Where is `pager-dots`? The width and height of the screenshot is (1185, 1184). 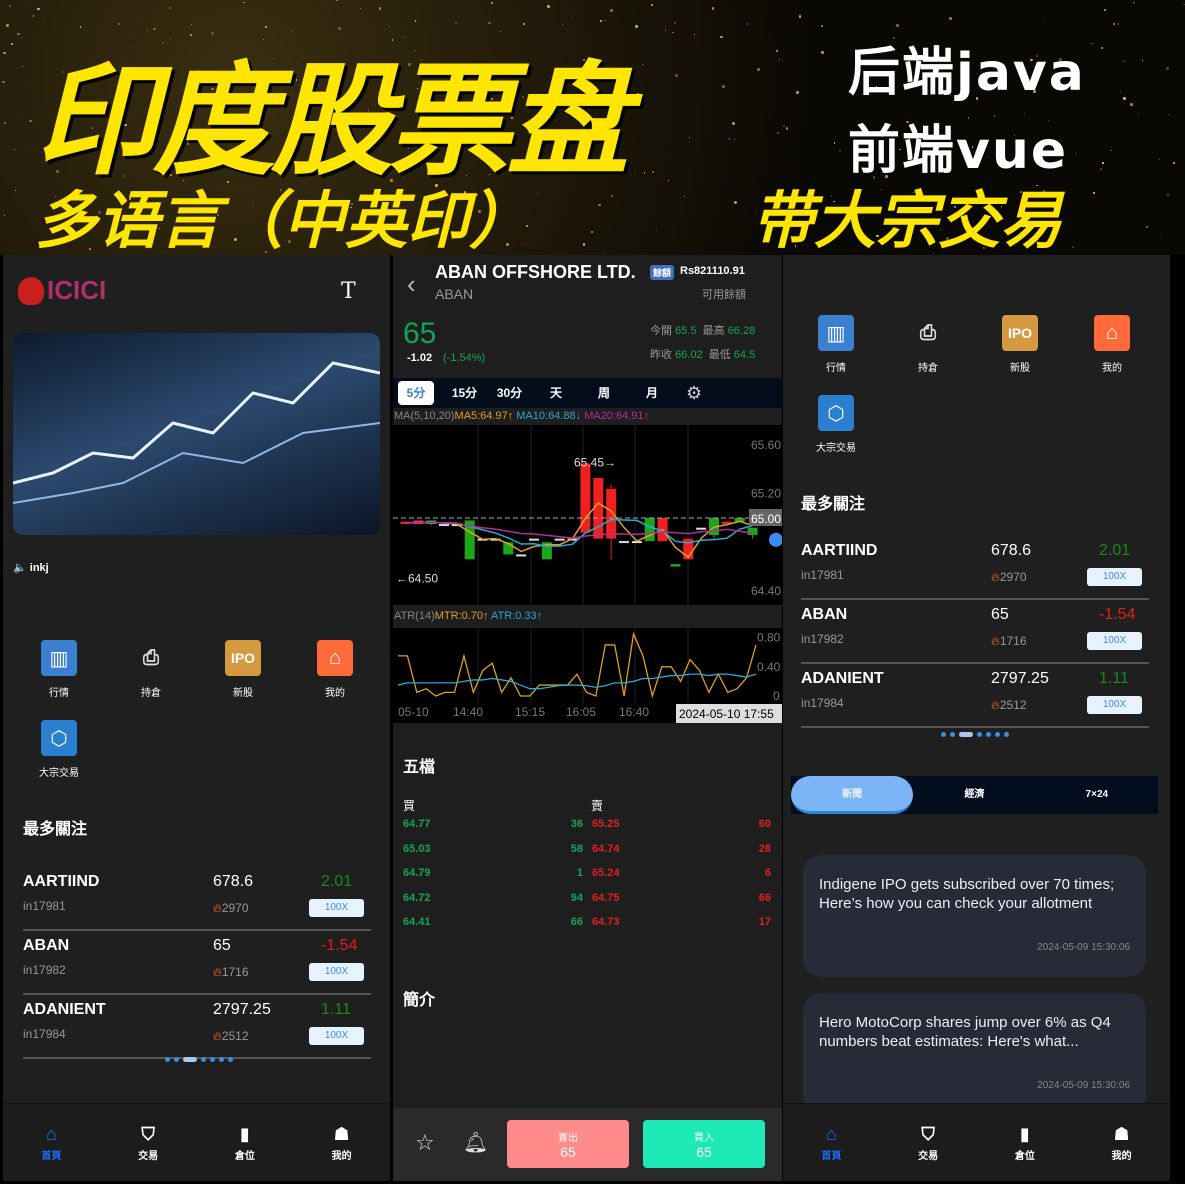
pager-dots is located at coordinates (199, 1059).